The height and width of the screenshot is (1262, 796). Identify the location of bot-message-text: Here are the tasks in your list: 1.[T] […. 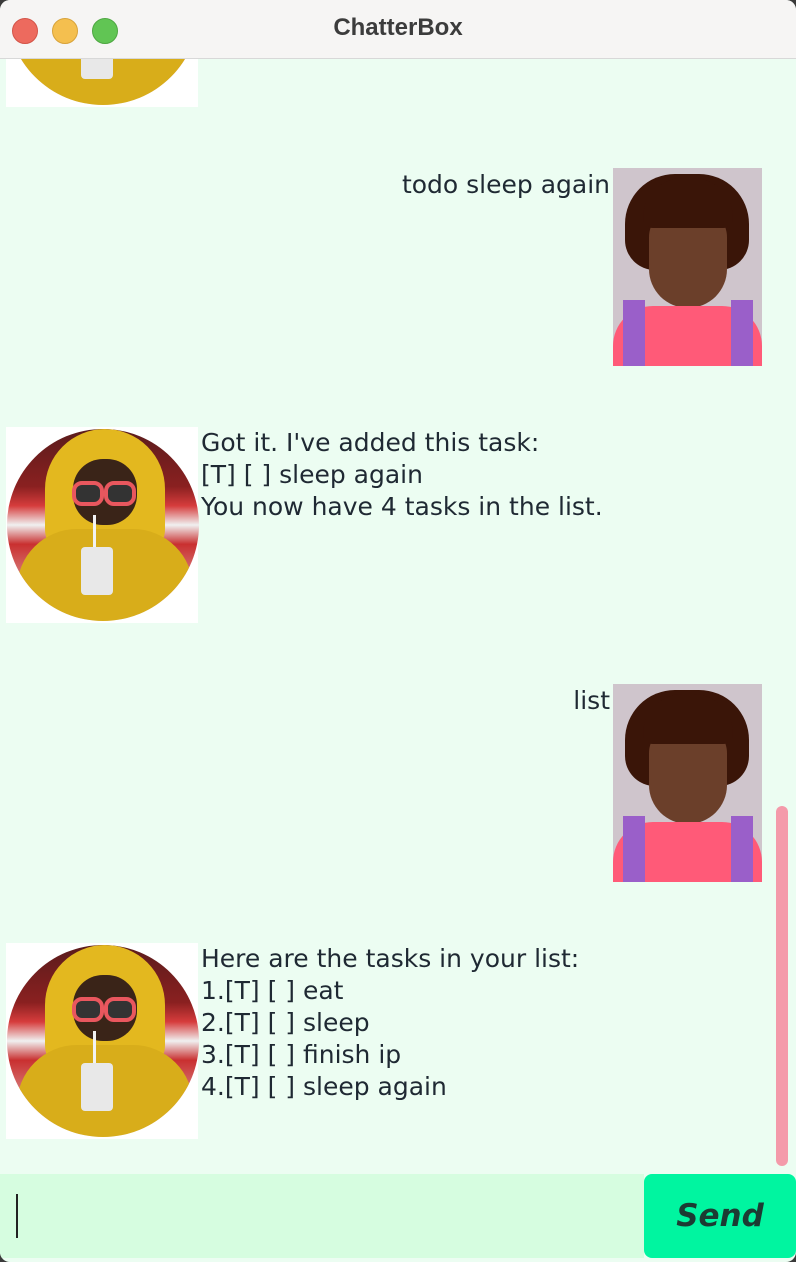
(390, 1022).